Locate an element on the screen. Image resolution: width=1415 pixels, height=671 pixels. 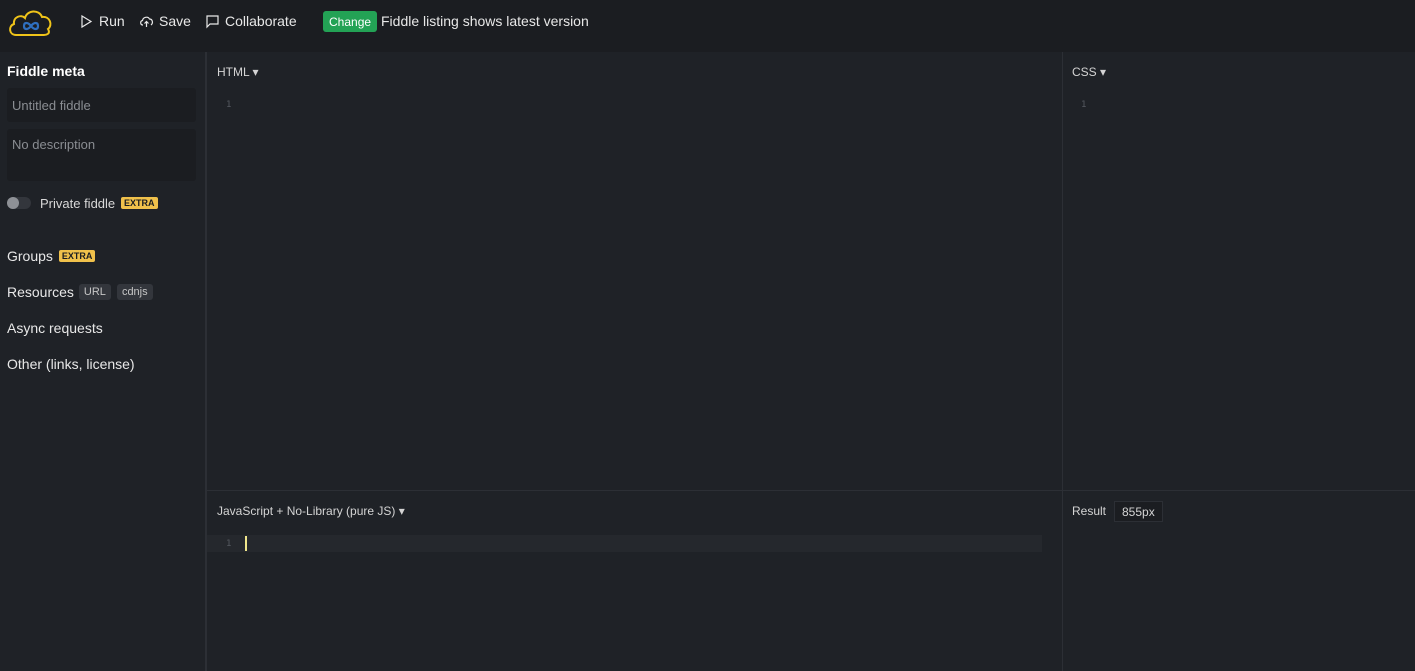
change-message: Fiddle listing shows latest version is located at coordinates (485, 21).